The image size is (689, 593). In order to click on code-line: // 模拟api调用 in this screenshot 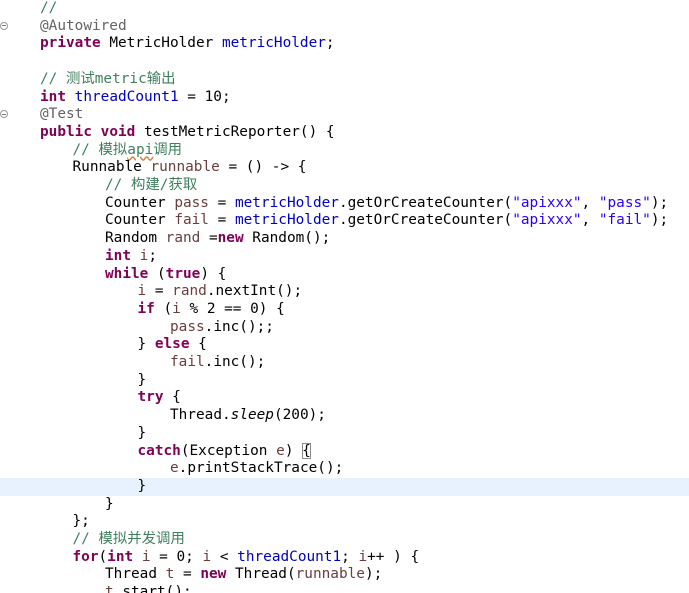, I will do `click(344, 151)`.